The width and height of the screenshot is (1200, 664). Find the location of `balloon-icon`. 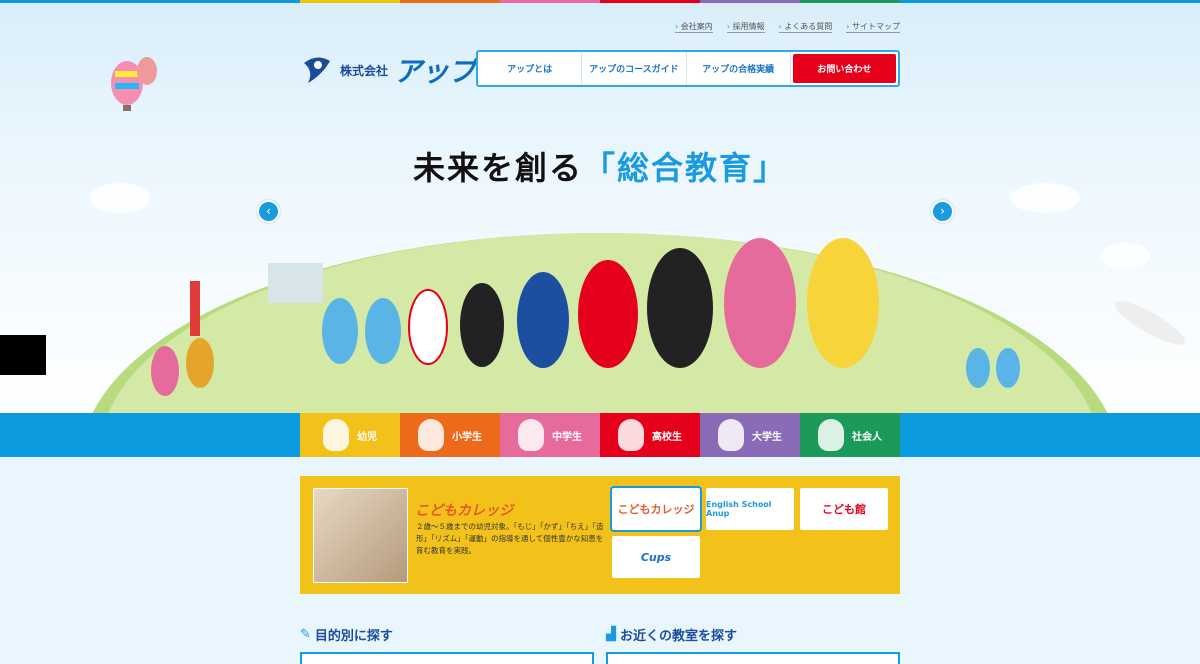

balloon-icon is located at coordinates (134, 84).